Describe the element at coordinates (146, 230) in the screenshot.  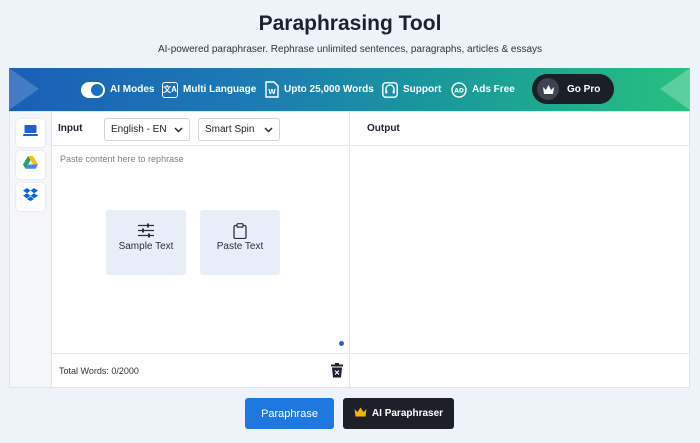
I see `sliders-icon` at that location.